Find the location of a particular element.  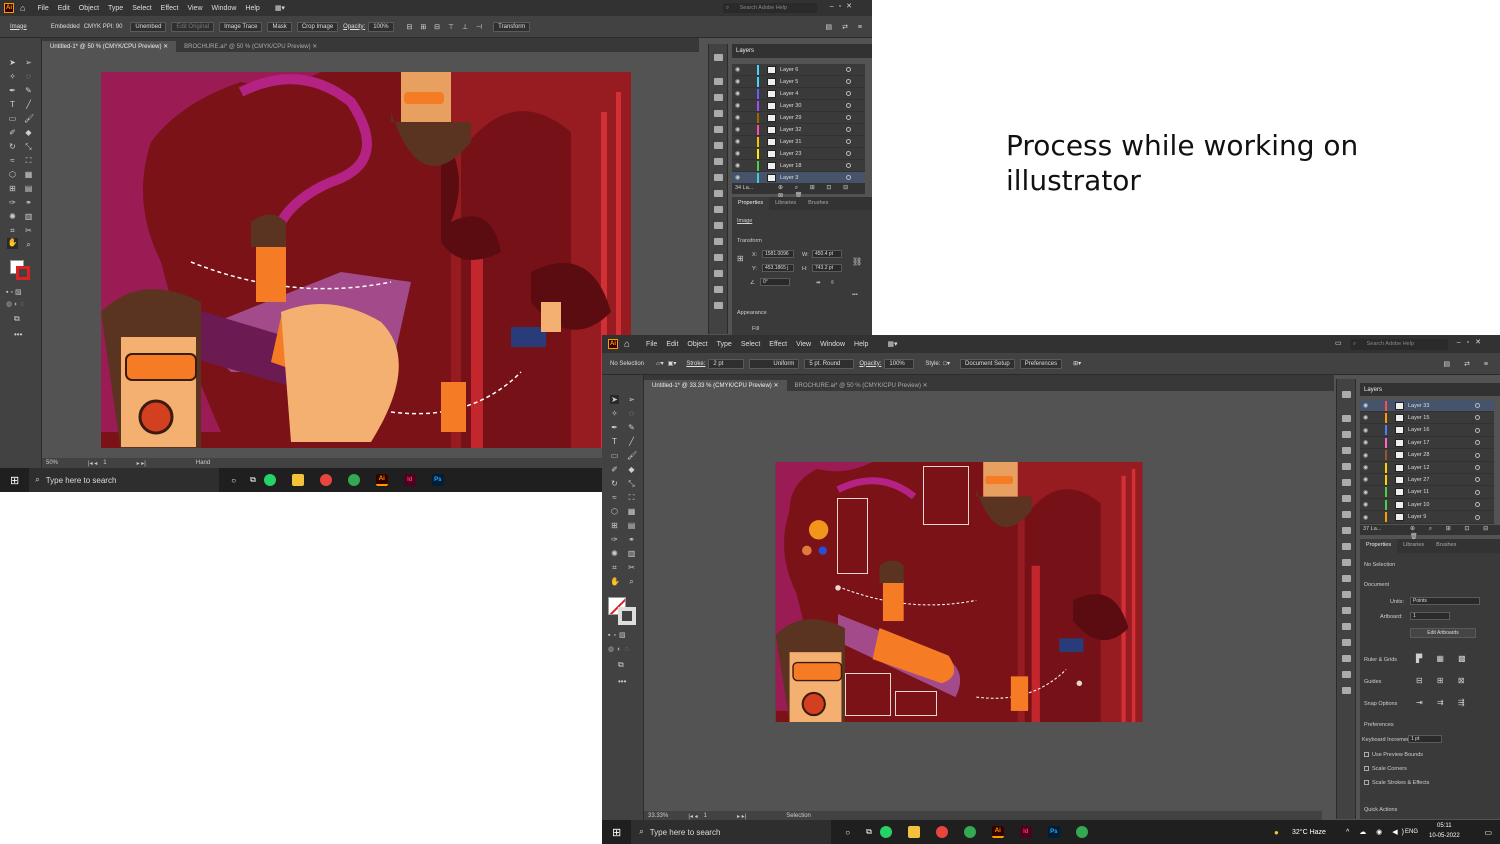

stroke-swatch is located at coordinates (23, 273).